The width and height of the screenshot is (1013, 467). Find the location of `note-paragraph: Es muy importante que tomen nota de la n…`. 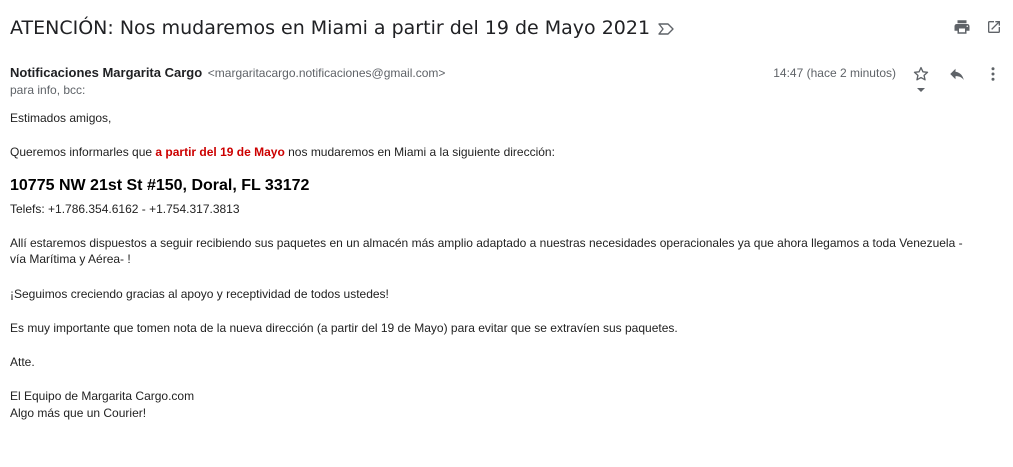

note-paragraph: Es muy importante que tomen nota de la n… is located at coordinates (344, 328).